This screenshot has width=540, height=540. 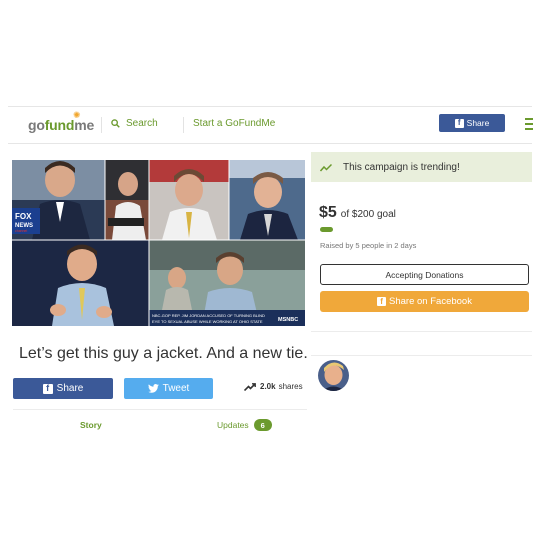 I want to click on fox-logo-line1: FOX, so click(x=23, y=216).